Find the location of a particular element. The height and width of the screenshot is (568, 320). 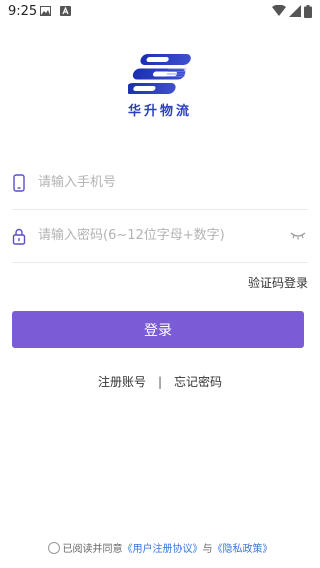

font-a-icon is located at coordinates (65, 11).